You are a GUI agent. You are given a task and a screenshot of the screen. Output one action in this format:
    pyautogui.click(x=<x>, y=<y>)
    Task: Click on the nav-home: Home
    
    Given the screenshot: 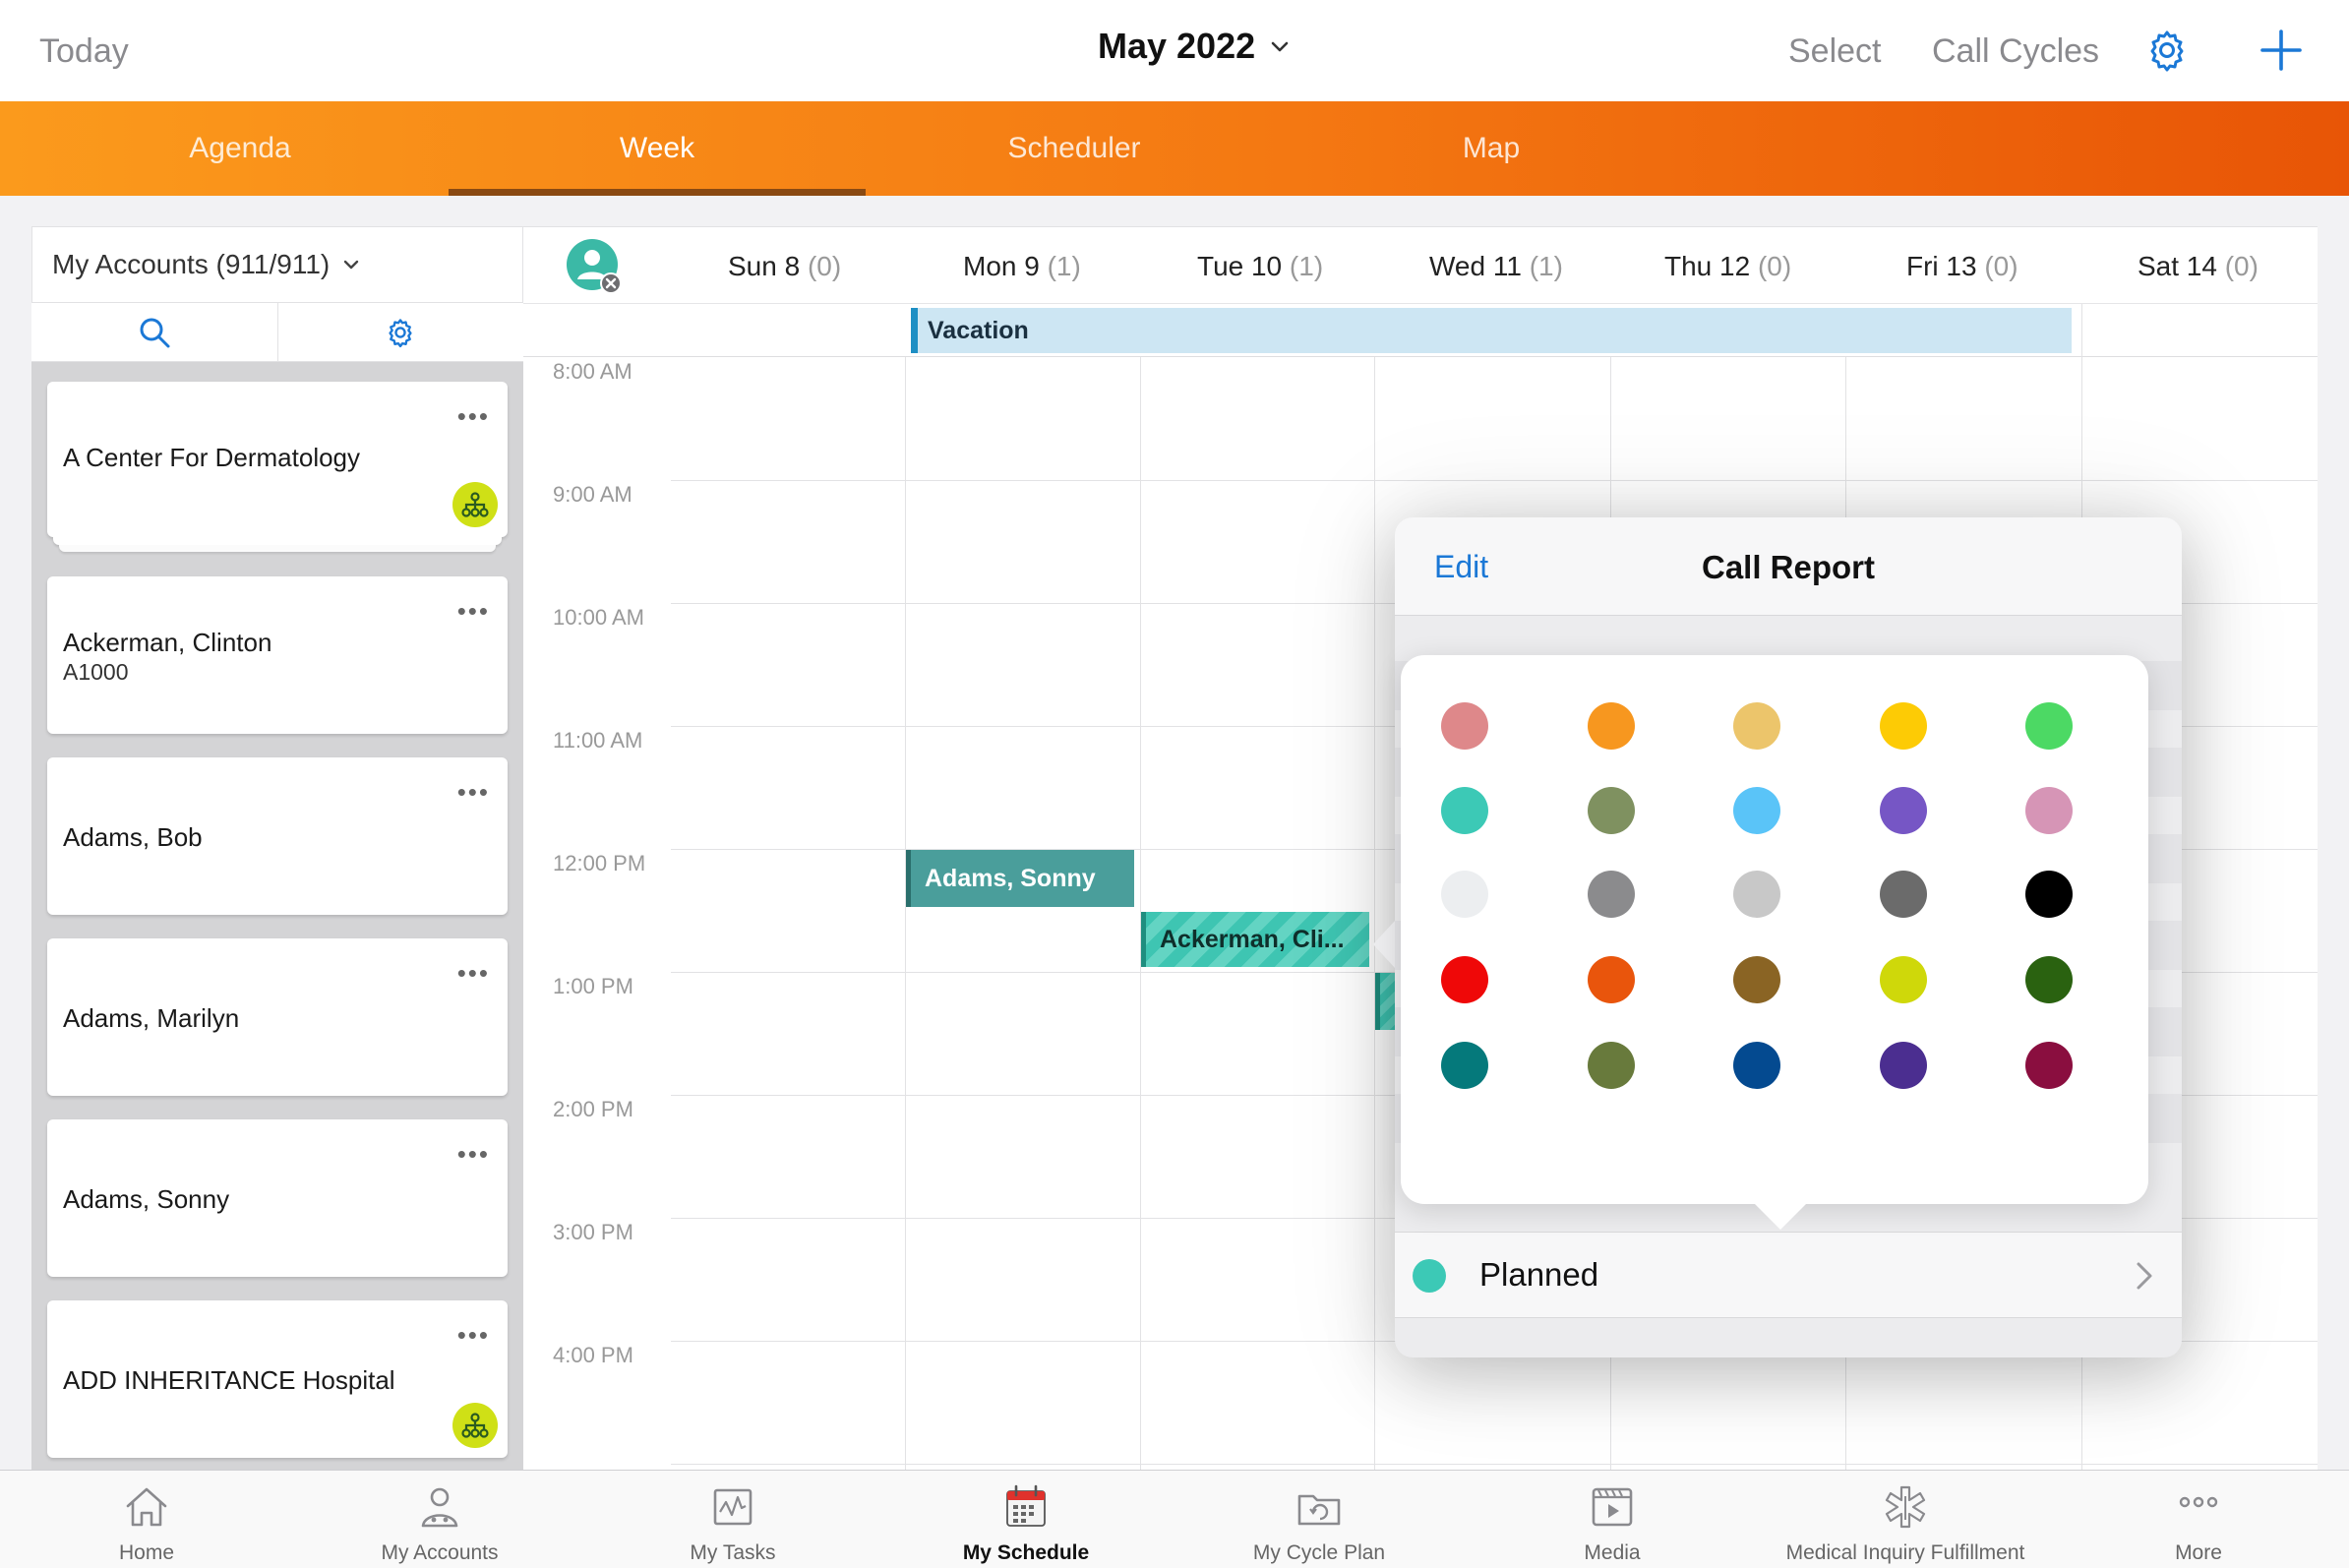 What is the action you would take?
    pyautogui.click(x=147, y=1519)
    